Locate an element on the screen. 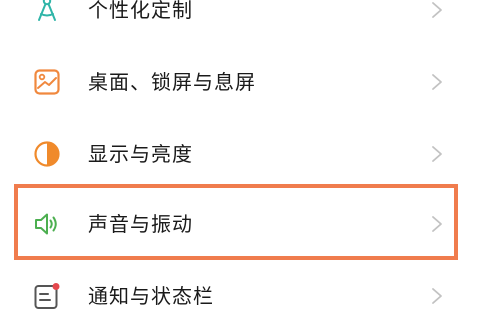  settings-item-label: 通知与状态栏 is located at coordinates (151, 296).